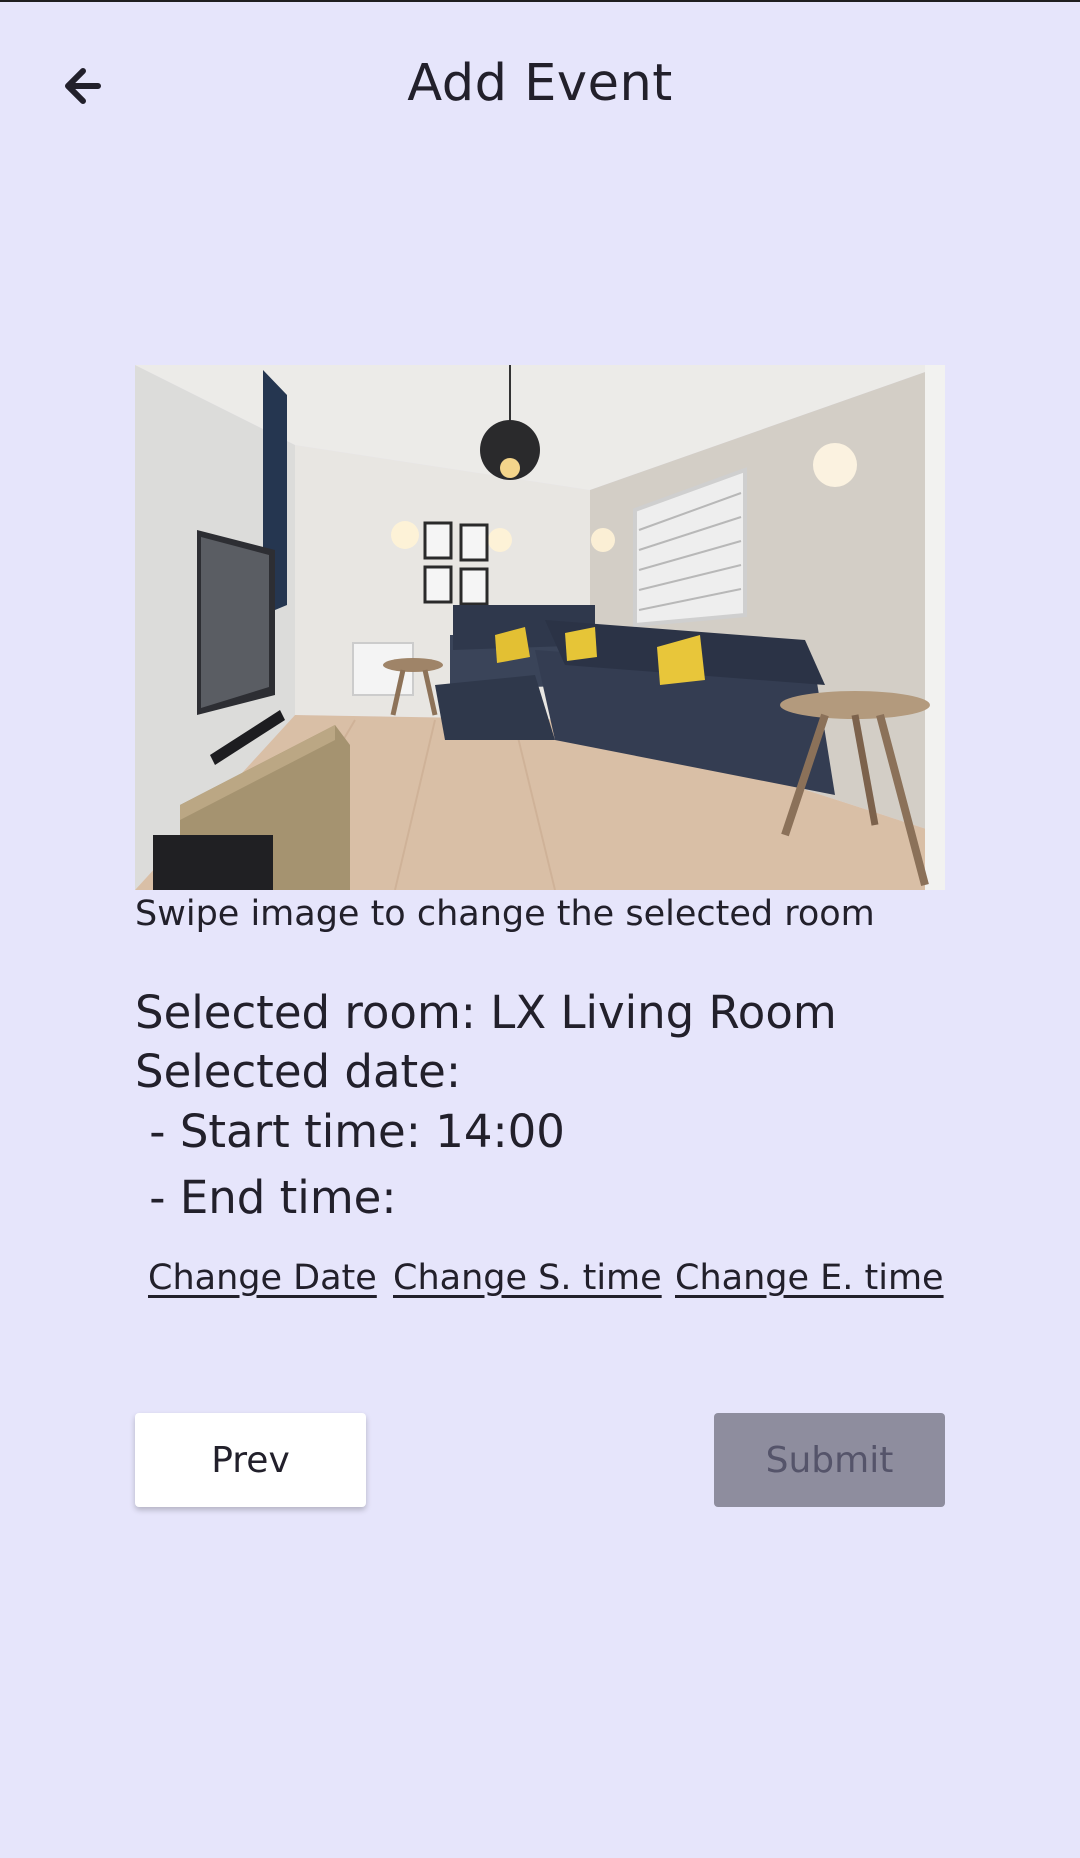  What do you see at coordinates (829, 1460) in the screenshot?
I see `submit-button: Submit` at bounding box center [829, 1460].